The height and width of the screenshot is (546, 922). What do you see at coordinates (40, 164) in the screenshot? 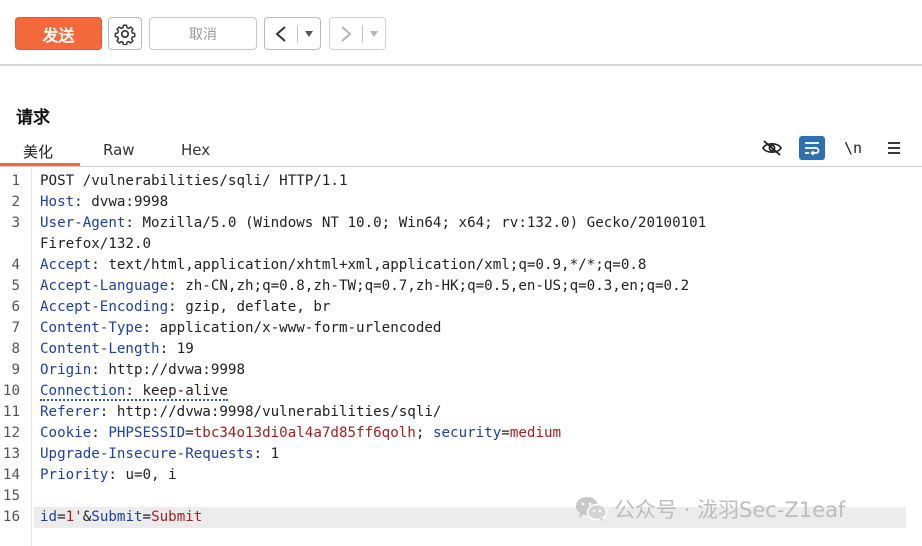
I see `active-tab-indicator` at bounding box center [40, 164].